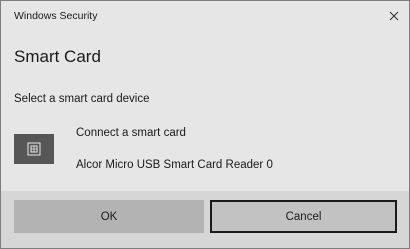 This screenshot has width=410, height=249. I want to click on device-reader-name: Alcor Micro USB Smart Card Reader 0, so click(174, 165).